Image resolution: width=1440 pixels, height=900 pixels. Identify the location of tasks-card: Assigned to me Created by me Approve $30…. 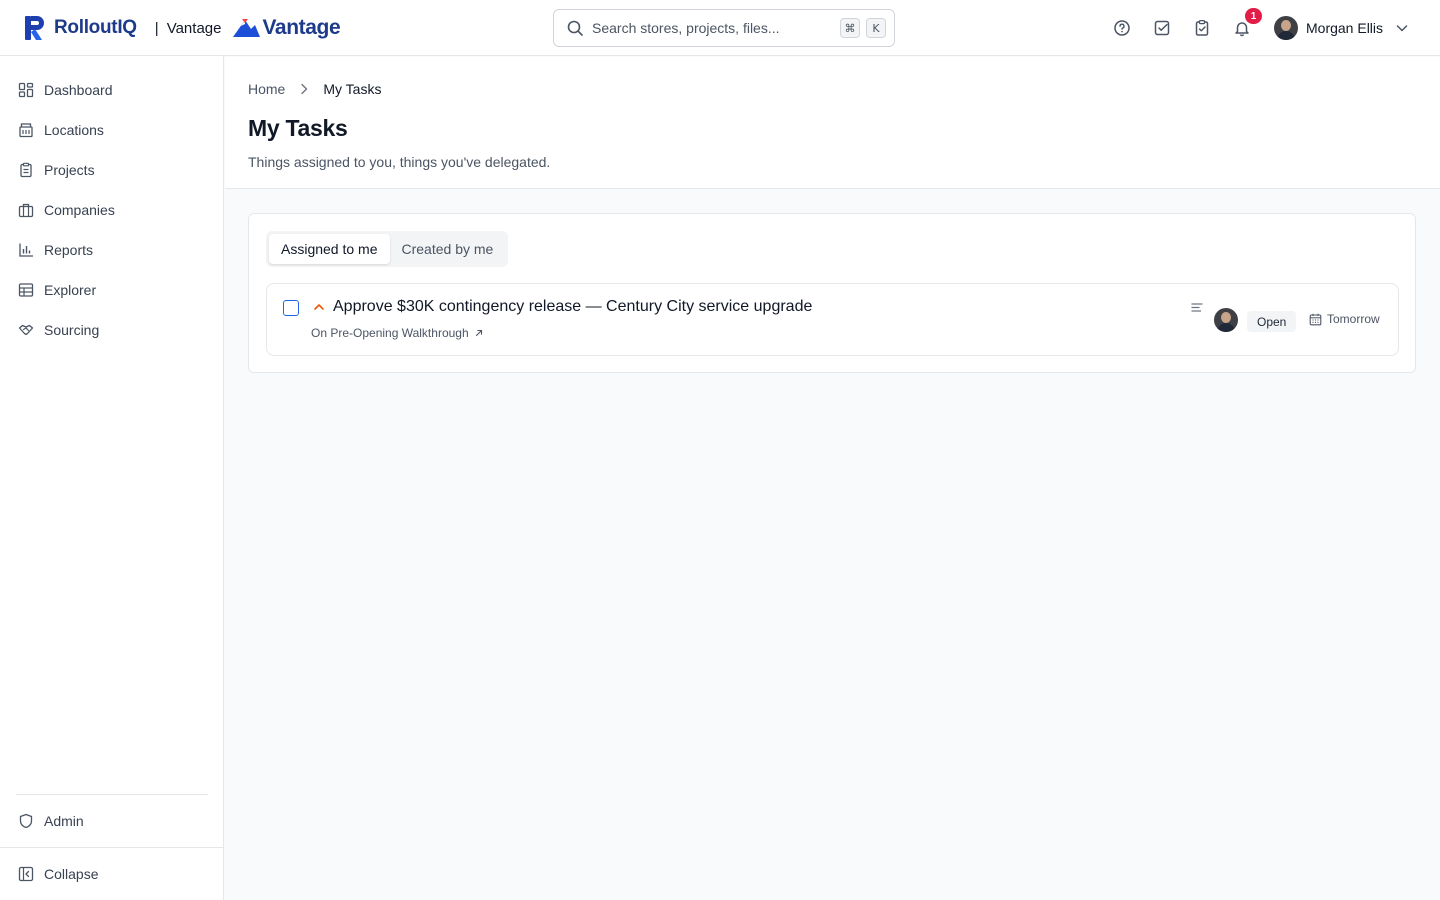
(832, 293).